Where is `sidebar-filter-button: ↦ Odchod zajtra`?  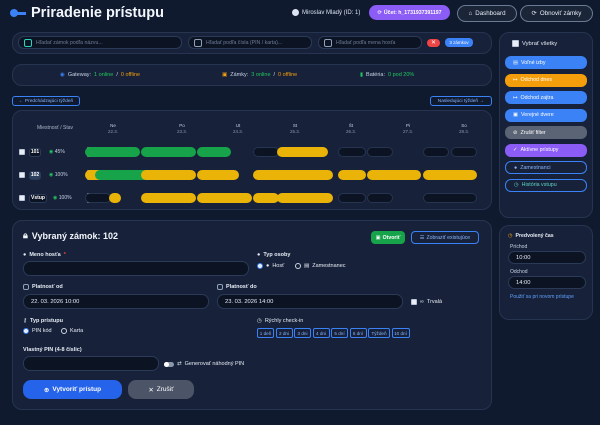 sidebar-filter-button: ↦ Odchod zajtra is located at coordinates (546, 97).